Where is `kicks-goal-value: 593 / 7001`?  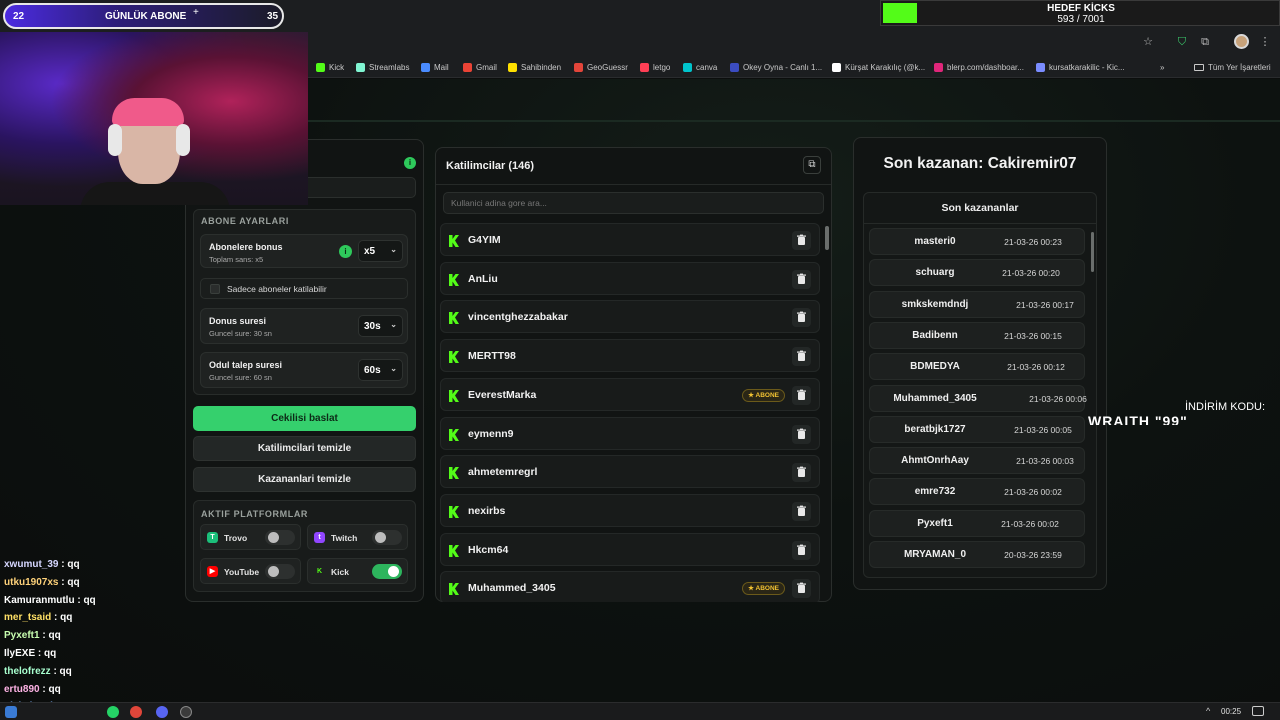 kicks-goal-value: 593 / 7001 is located at coordinates (1081, 19).